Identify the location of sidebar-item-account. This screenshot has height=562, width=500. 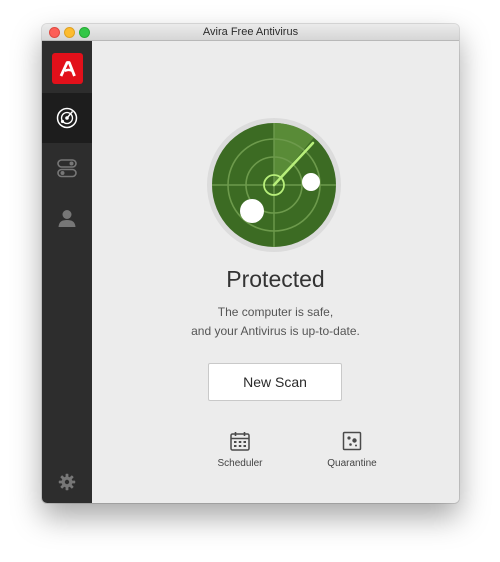
(67, 218).